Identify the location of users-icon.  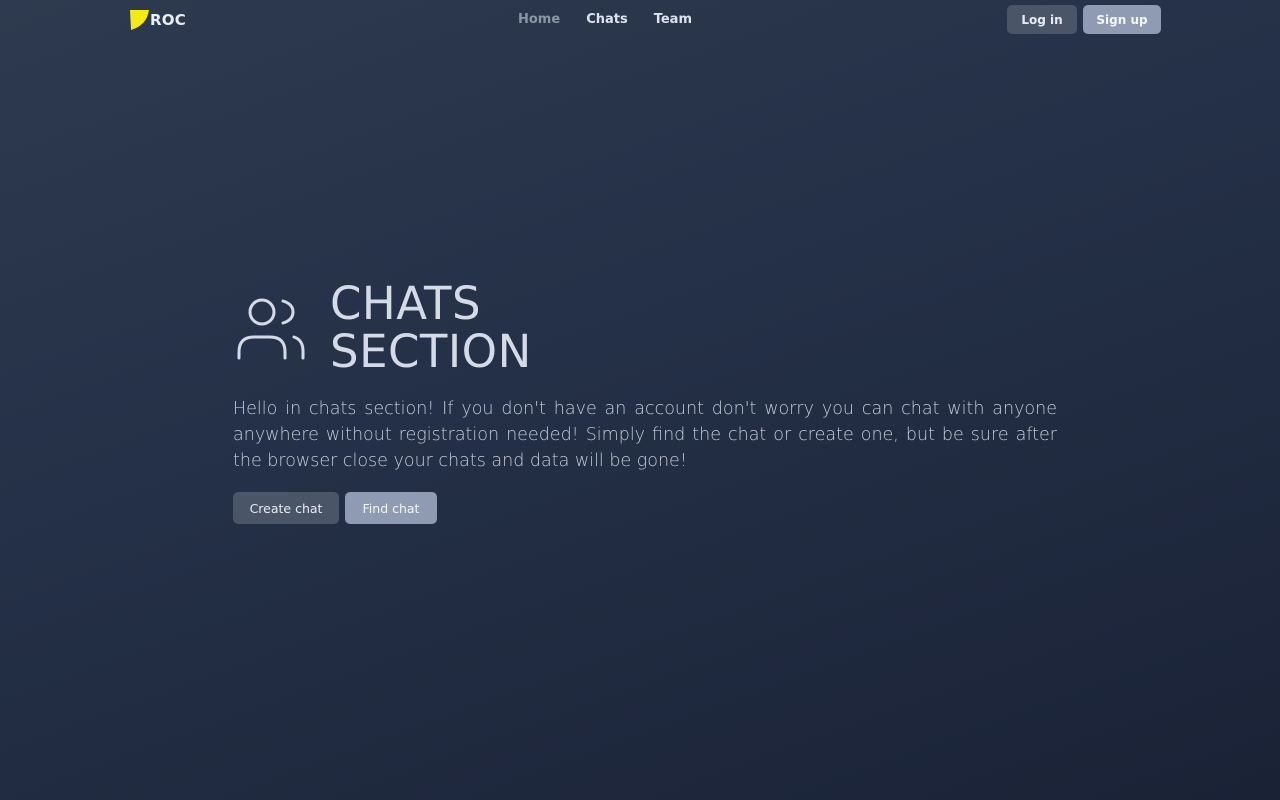
(271, 329).